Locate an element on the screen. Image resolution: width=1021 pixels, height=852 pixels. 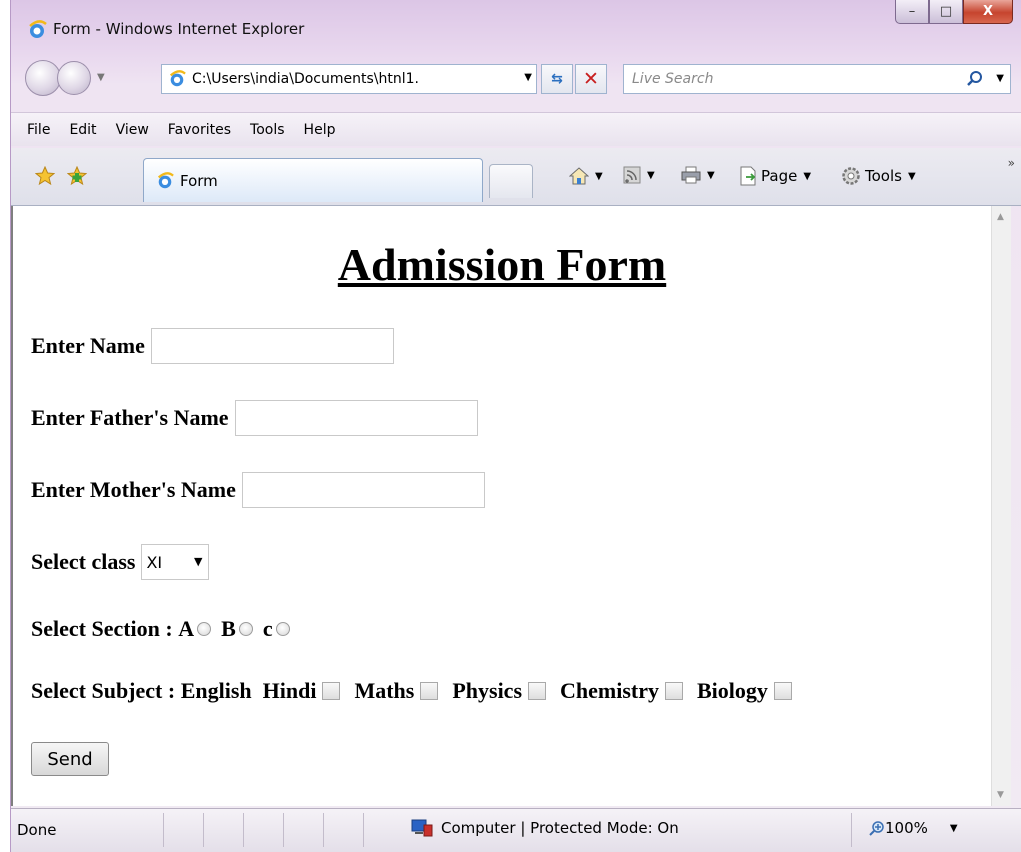
menu-file: File is located at coordinates (38, 130).